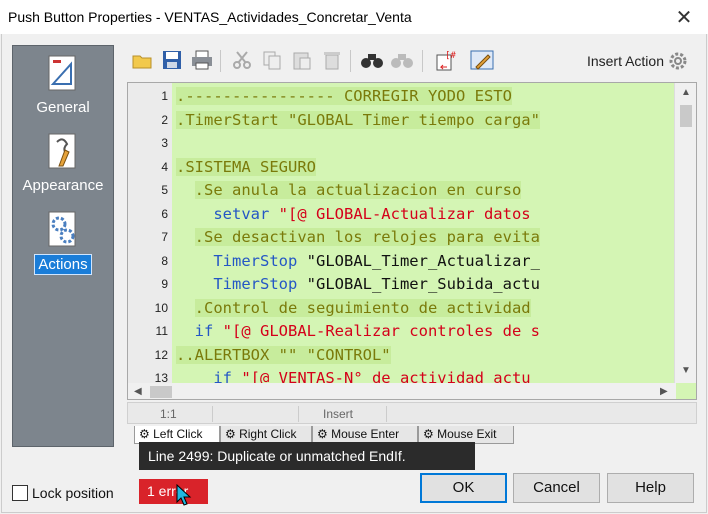 The width and height of the screenshot is (708, 514). I want to click on cursor-position: 1:1, so click(168, 414).